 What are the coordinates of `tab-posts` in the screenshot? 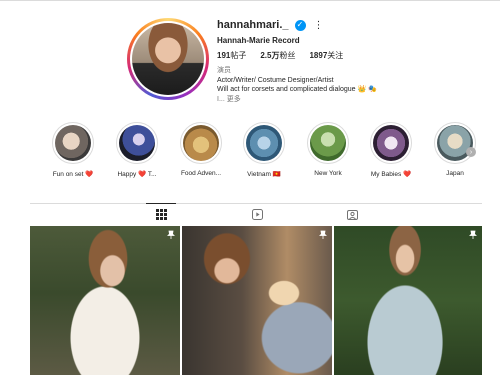 It's located at (161, 212).